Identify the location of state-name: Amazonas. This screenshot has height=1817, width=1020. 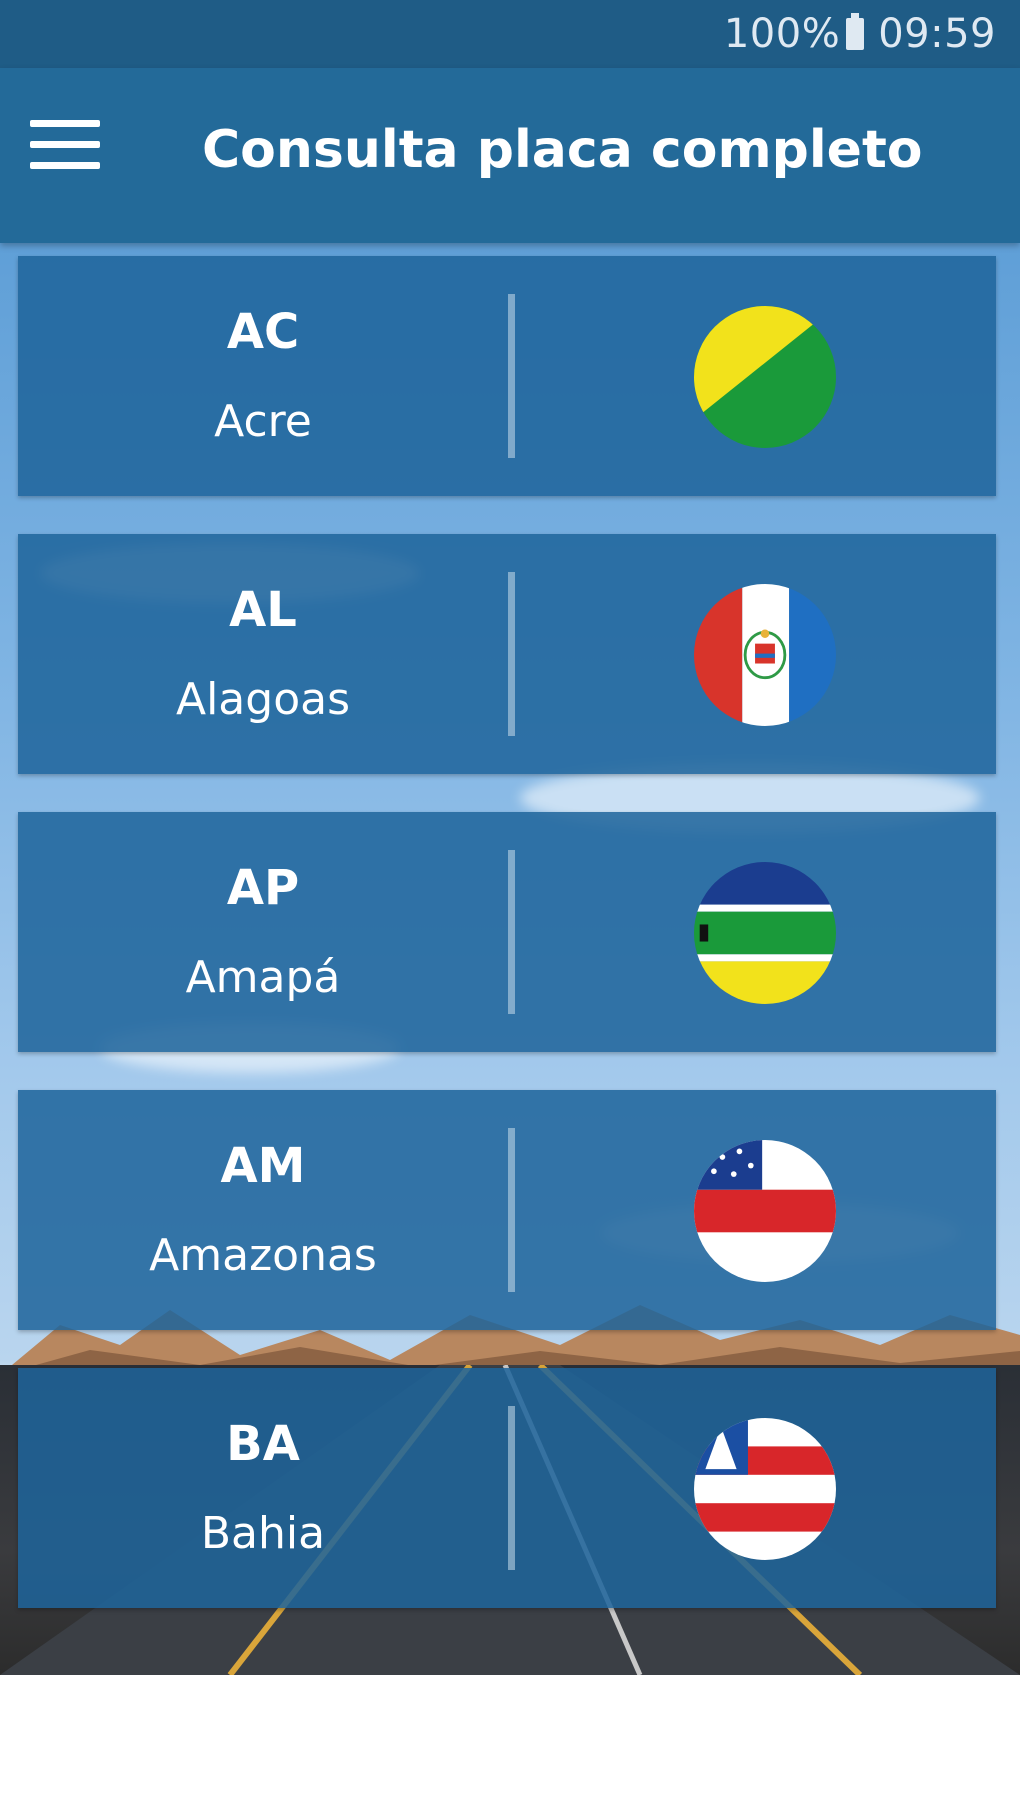
(263, 1255).